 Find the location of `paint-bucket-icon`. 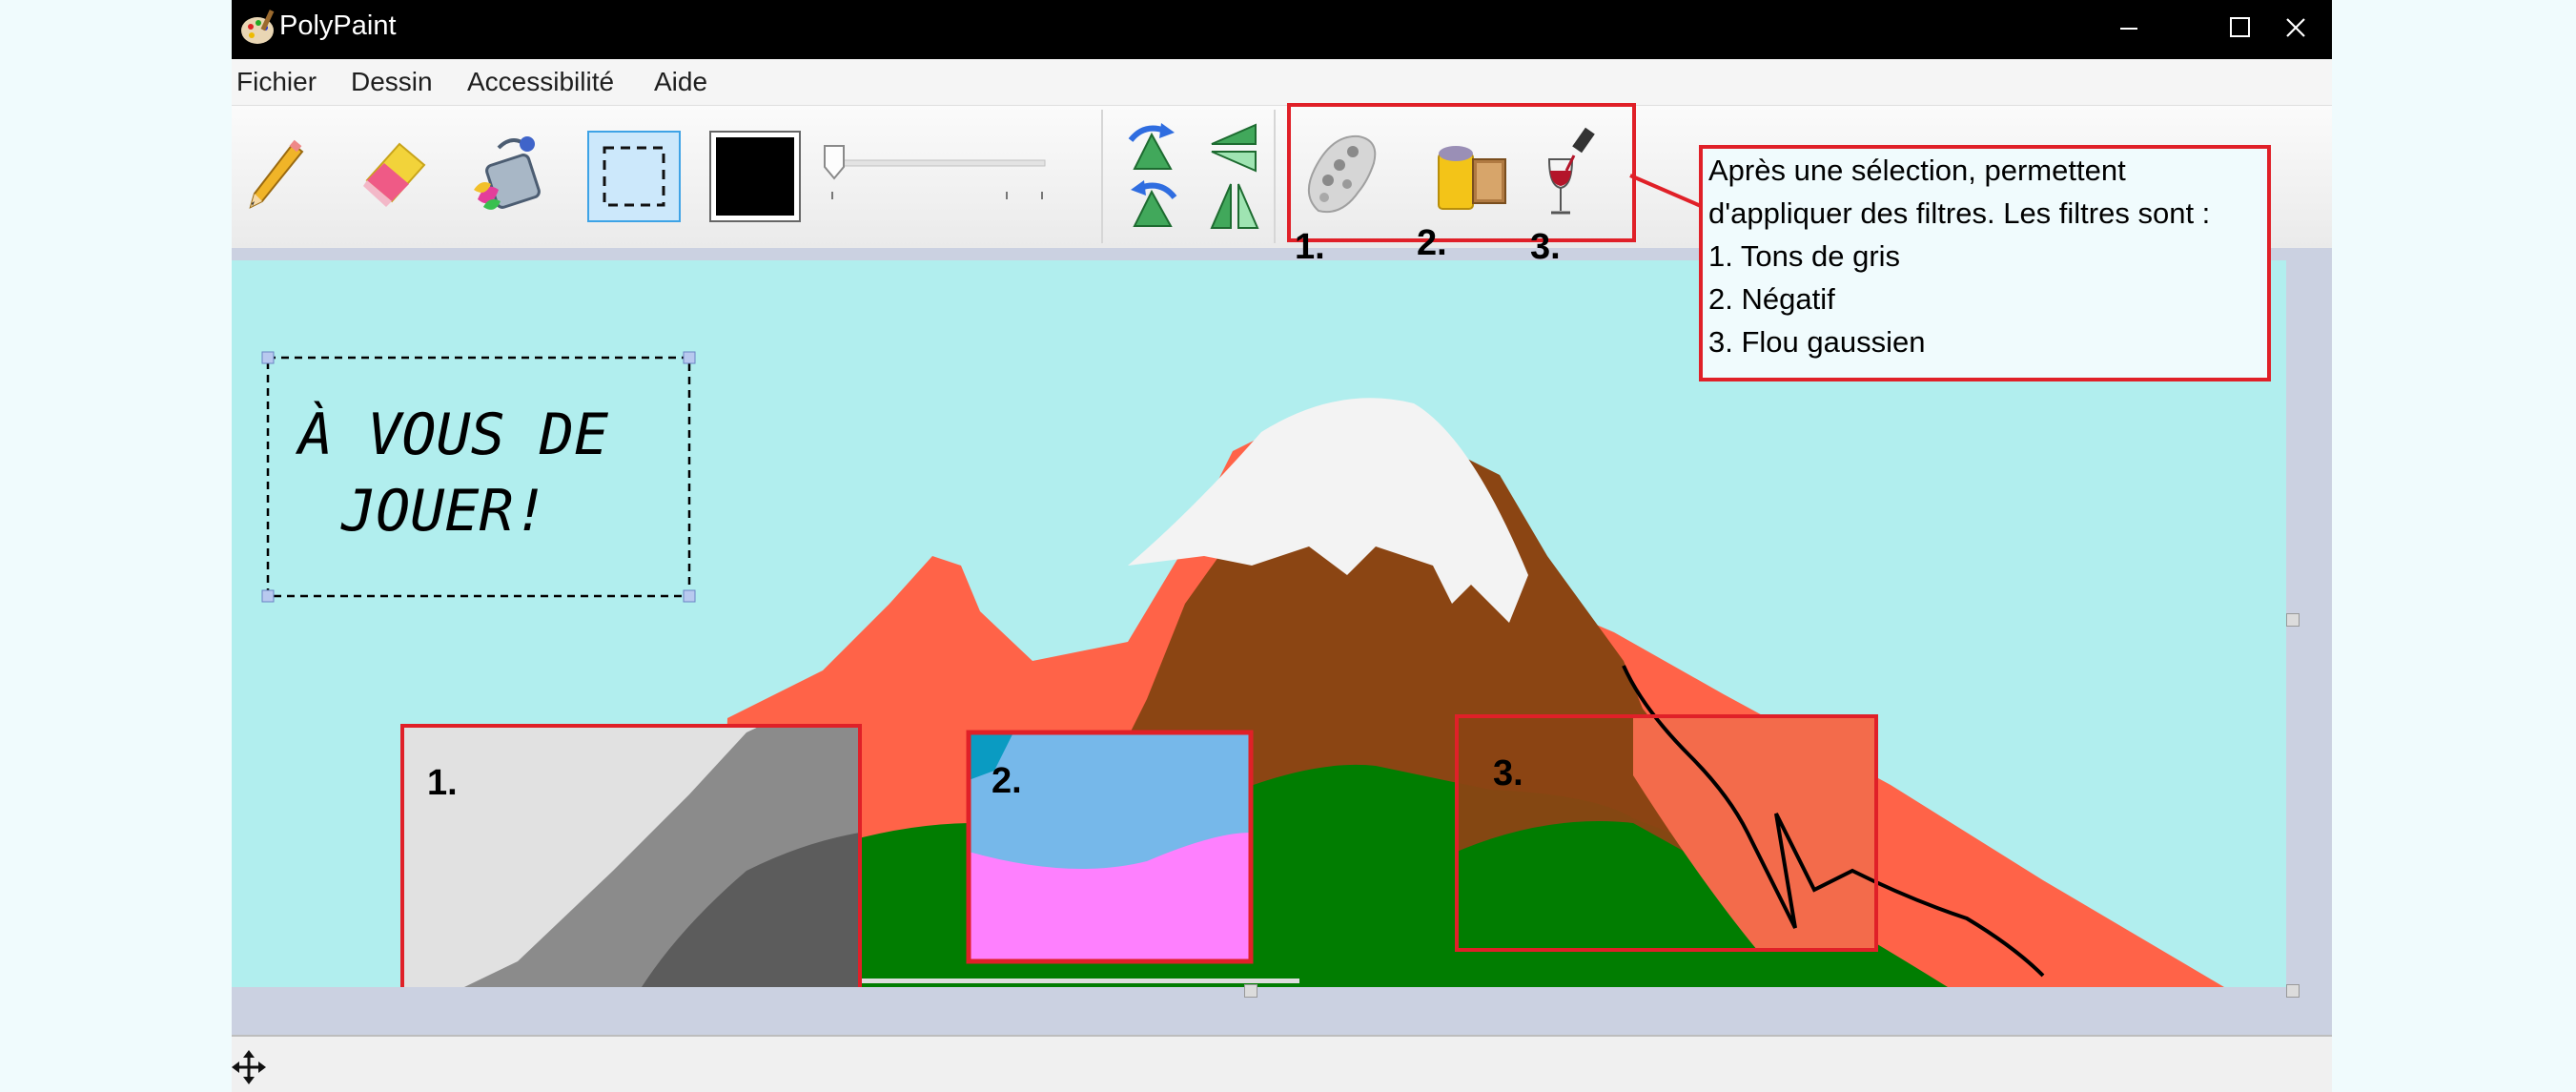

paint-bucket-icon is located at coordinates (512, 174).